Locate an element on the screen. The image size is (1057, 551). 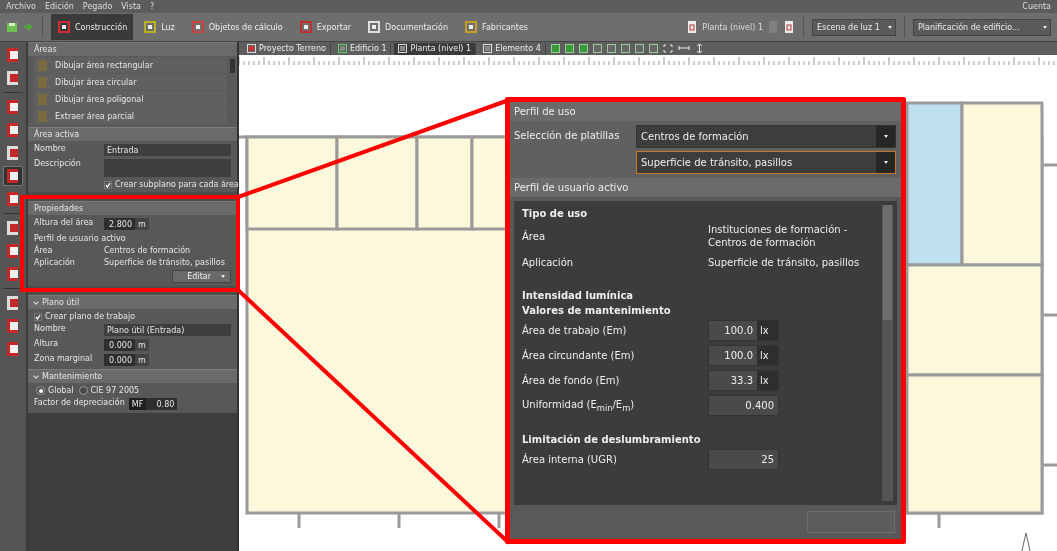
field-label: Altura is located at coordinates (47, 343).